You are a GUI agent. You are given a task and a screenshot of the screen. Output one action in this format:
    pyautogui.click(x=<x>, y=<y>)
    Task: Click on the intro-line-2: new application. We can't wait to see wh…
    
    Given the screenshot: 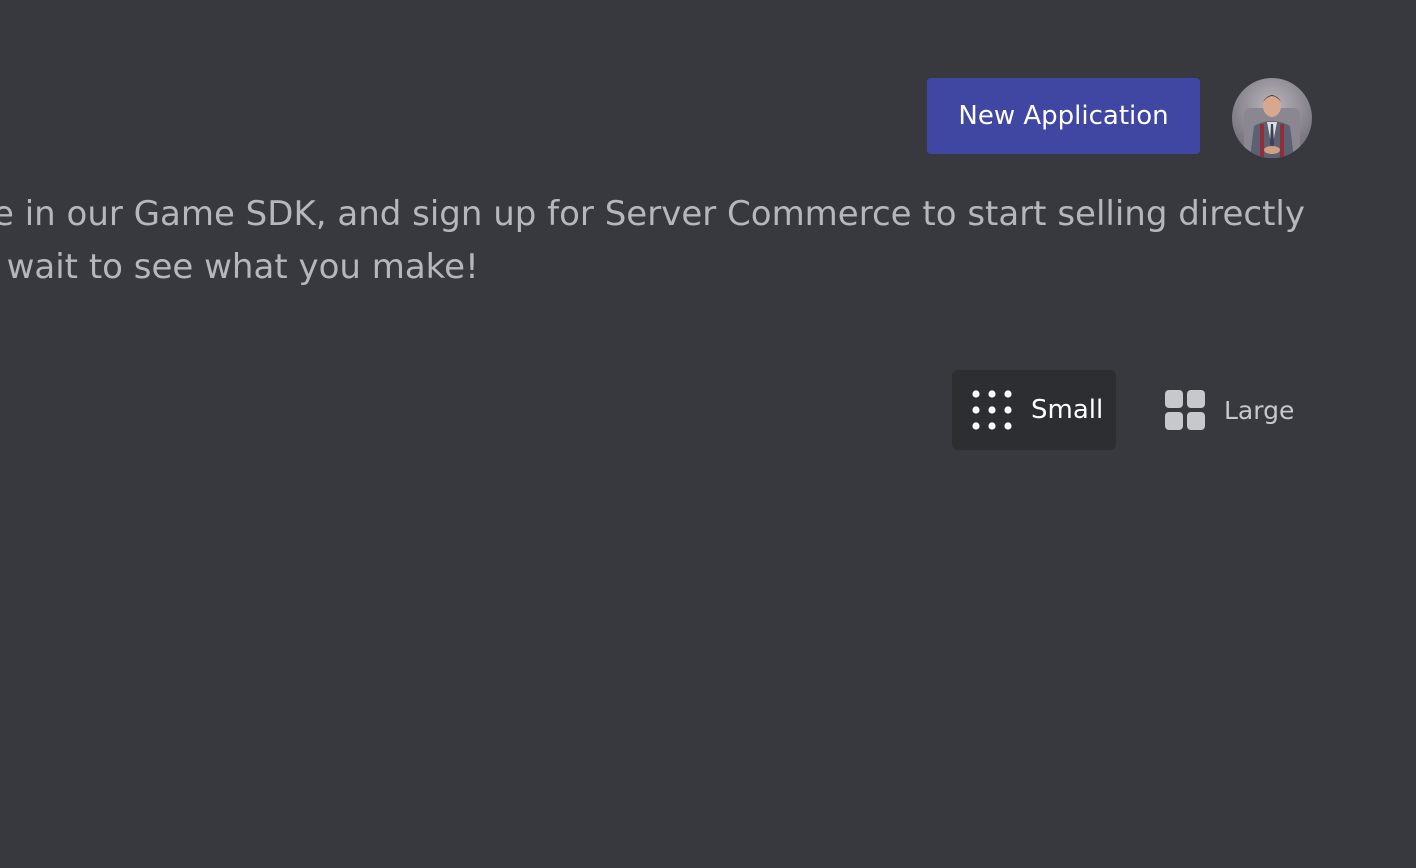 What is the action you would take?
    pyautogui.click(x=239, y=267)
    